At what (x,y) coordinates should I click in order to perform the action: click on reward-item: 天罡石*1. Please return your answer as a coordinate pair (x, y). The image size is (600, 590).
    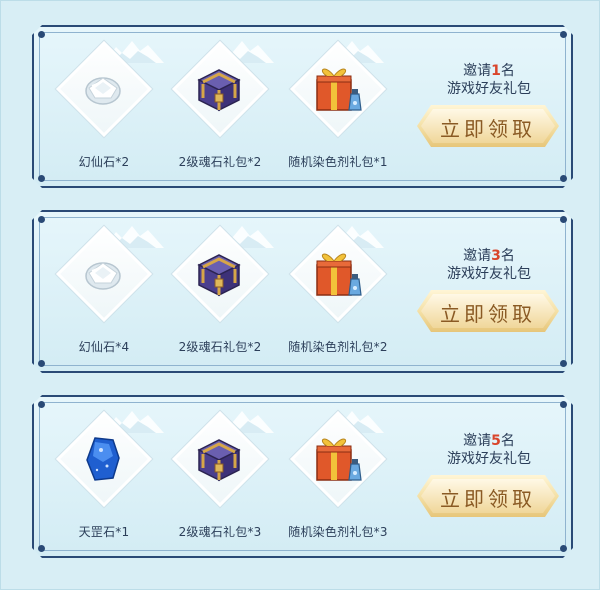
    Looking at the image, I should click on (104, 478).